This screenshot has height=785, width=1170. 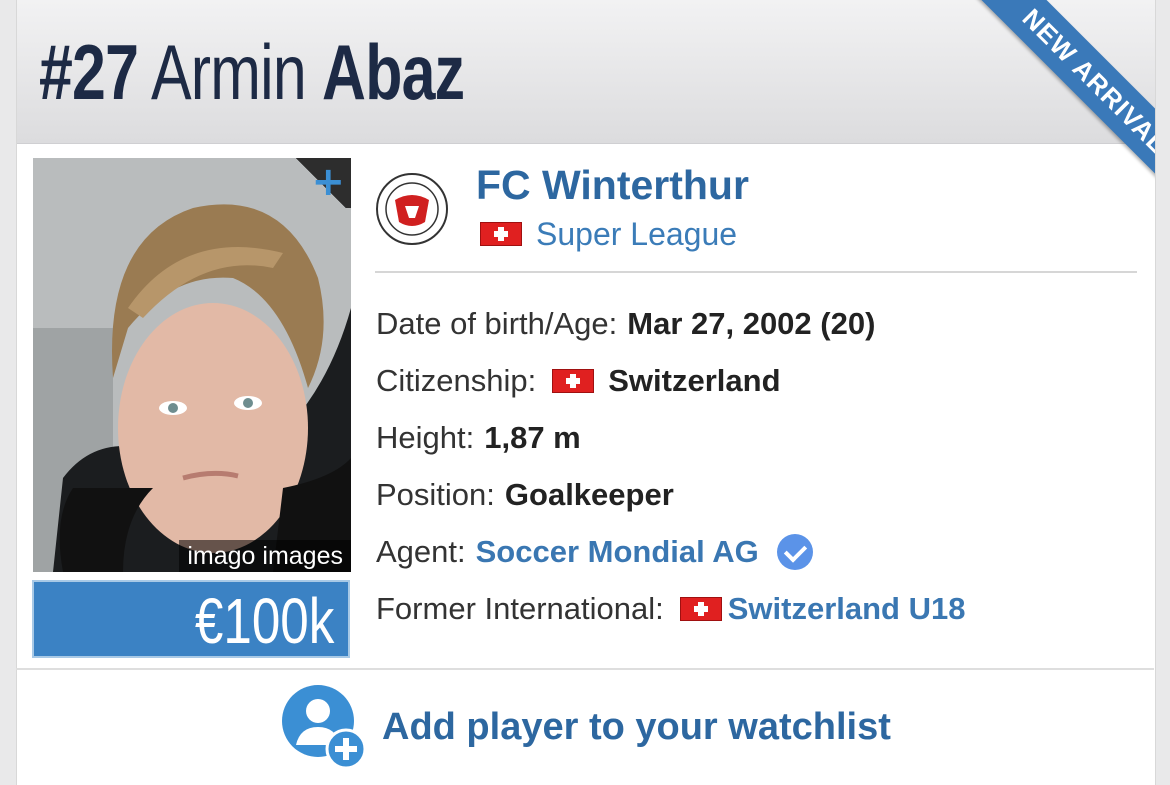 What do you see at coordinates (228, 72) in the screenshot?
I see `first-name: Armin` at bounding box center [228, 72].